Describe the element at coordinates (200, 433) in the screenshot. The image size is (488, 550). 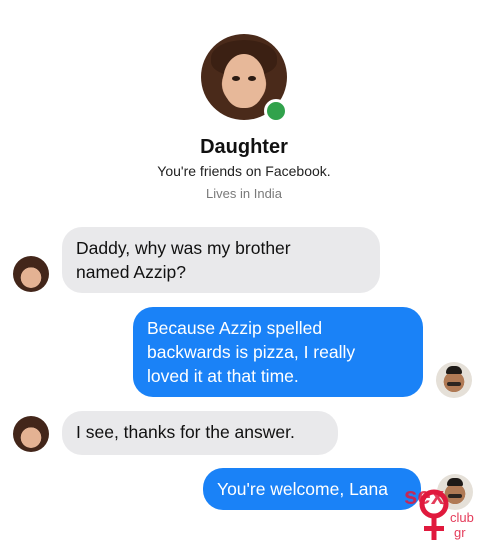
I see `message-bubble-incoming: I see, thanks for the answer.` at that location.